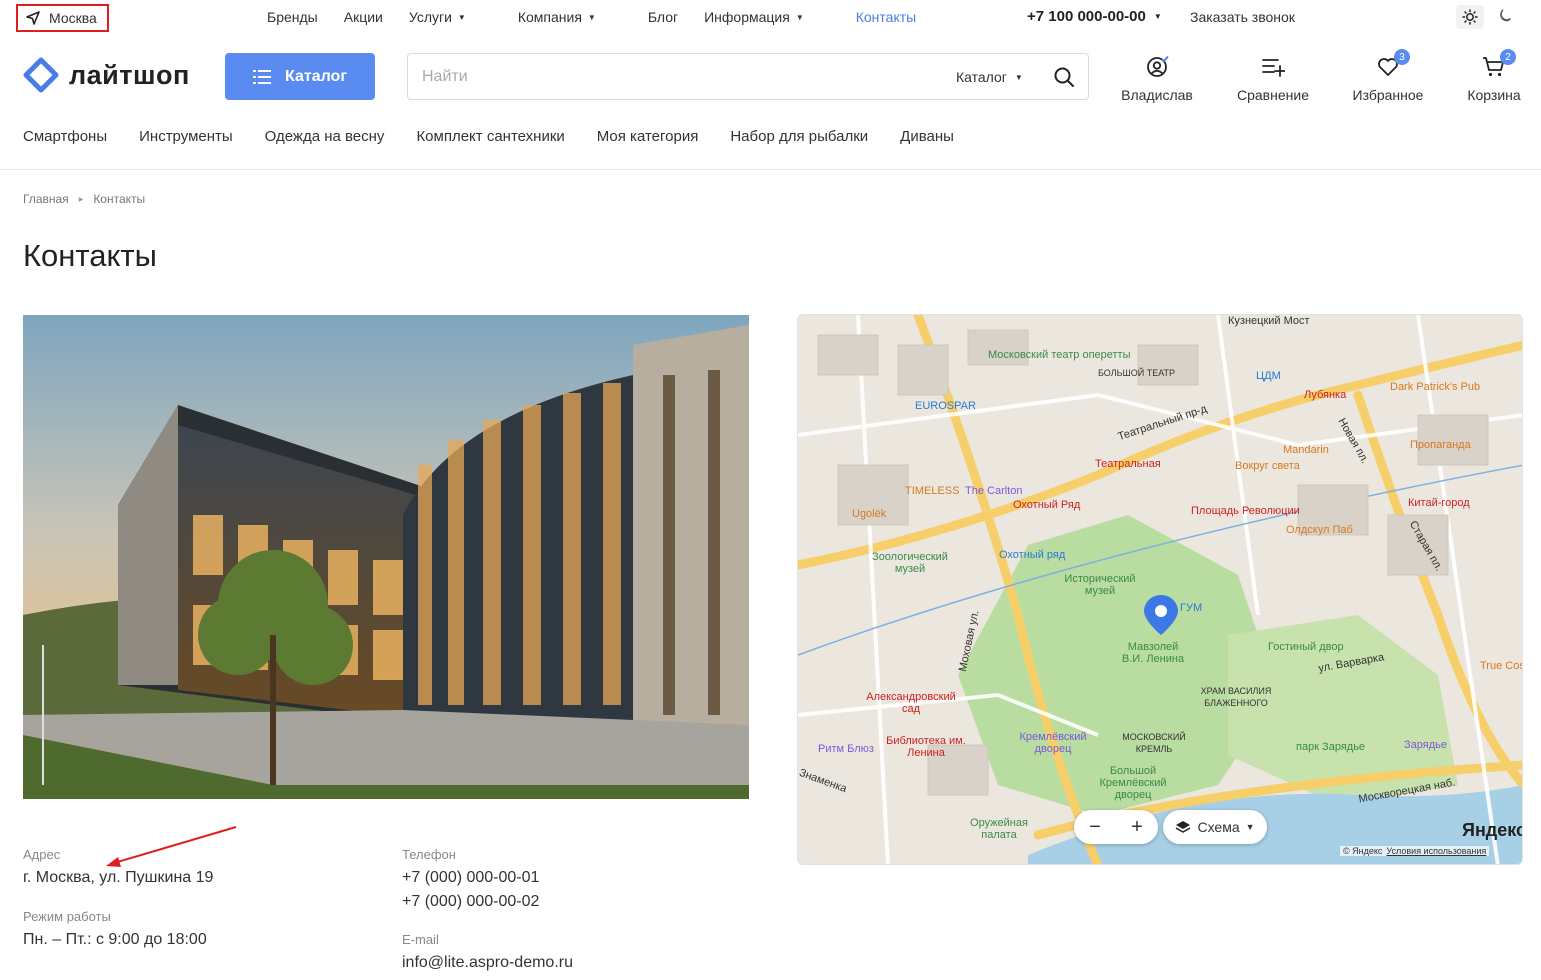  I want to click on favorites-button: 3 Избранное, so click(1388, 76).